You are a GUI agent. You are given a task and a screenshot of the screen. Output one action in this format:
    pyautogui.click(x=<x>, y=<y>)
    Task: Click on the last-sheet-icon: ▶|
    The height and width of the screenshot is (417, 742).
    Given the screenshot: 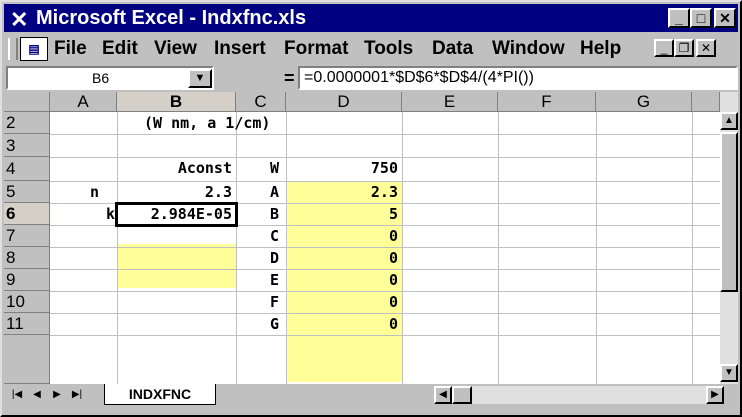 What is the action you would take?
    pyautogui.click(x=77, y=395)
    